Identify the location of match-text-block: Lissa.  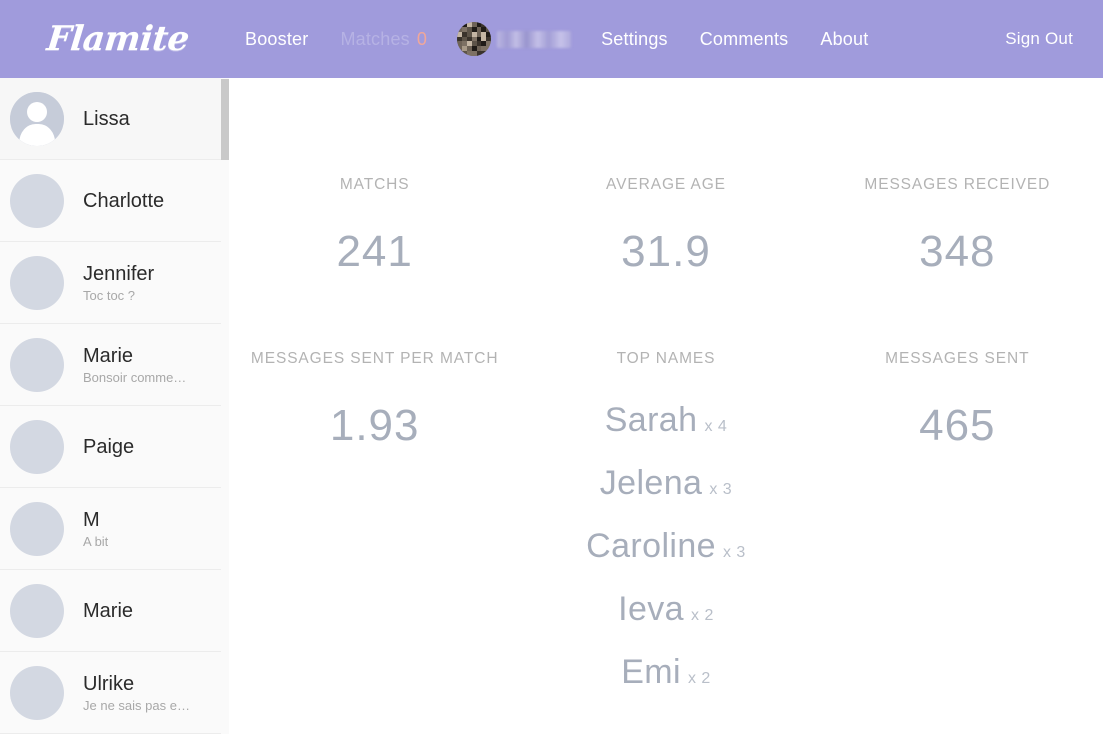
(106, 119).